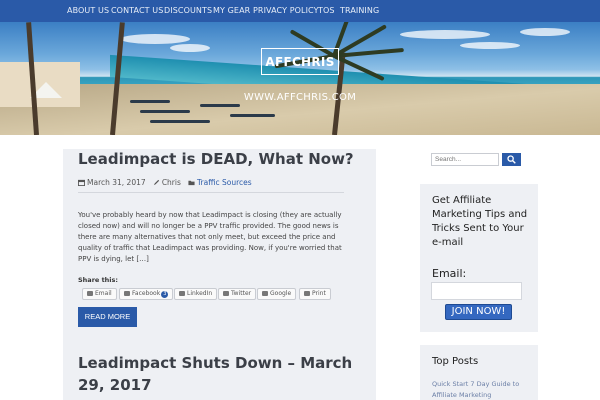 This screenshot has width=600, height=400. I want to click on print-icon, so click(307, 293).